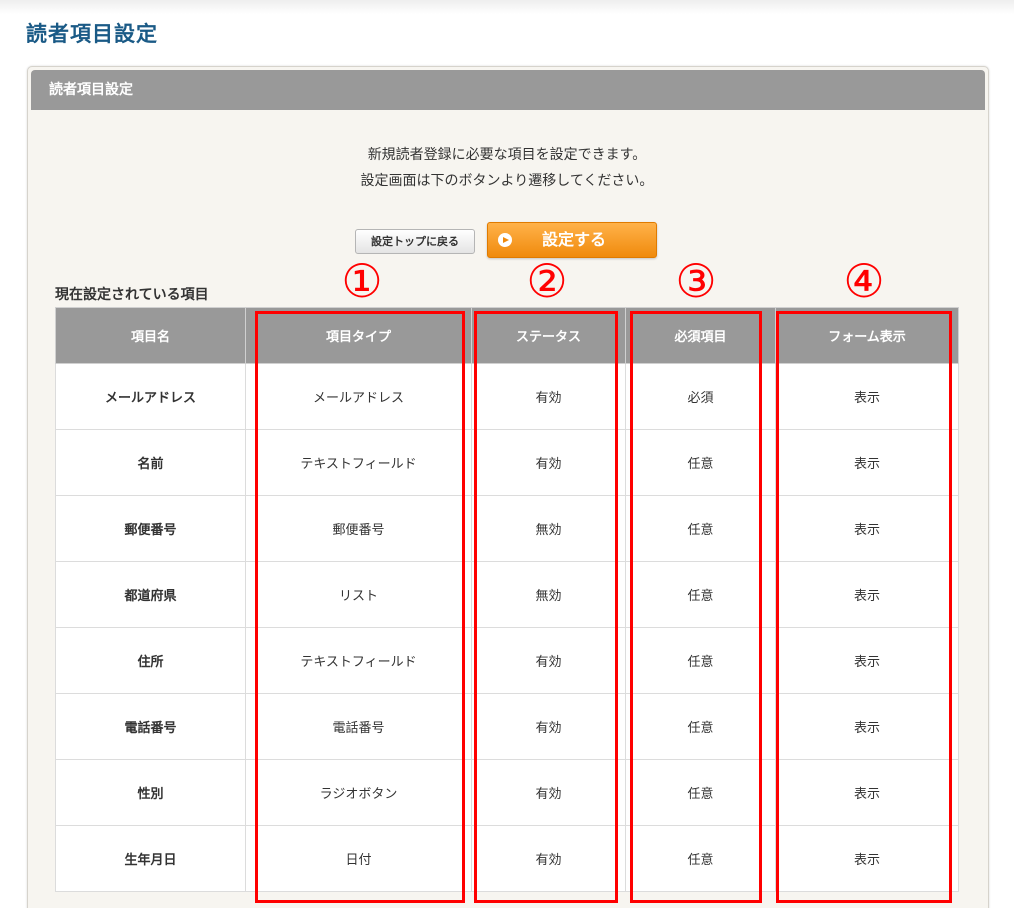 The image size is (1014, 908). Describe the element at coordinates (150, 660) in the screenshot. I see `cell-item-name: 住所` at that location.